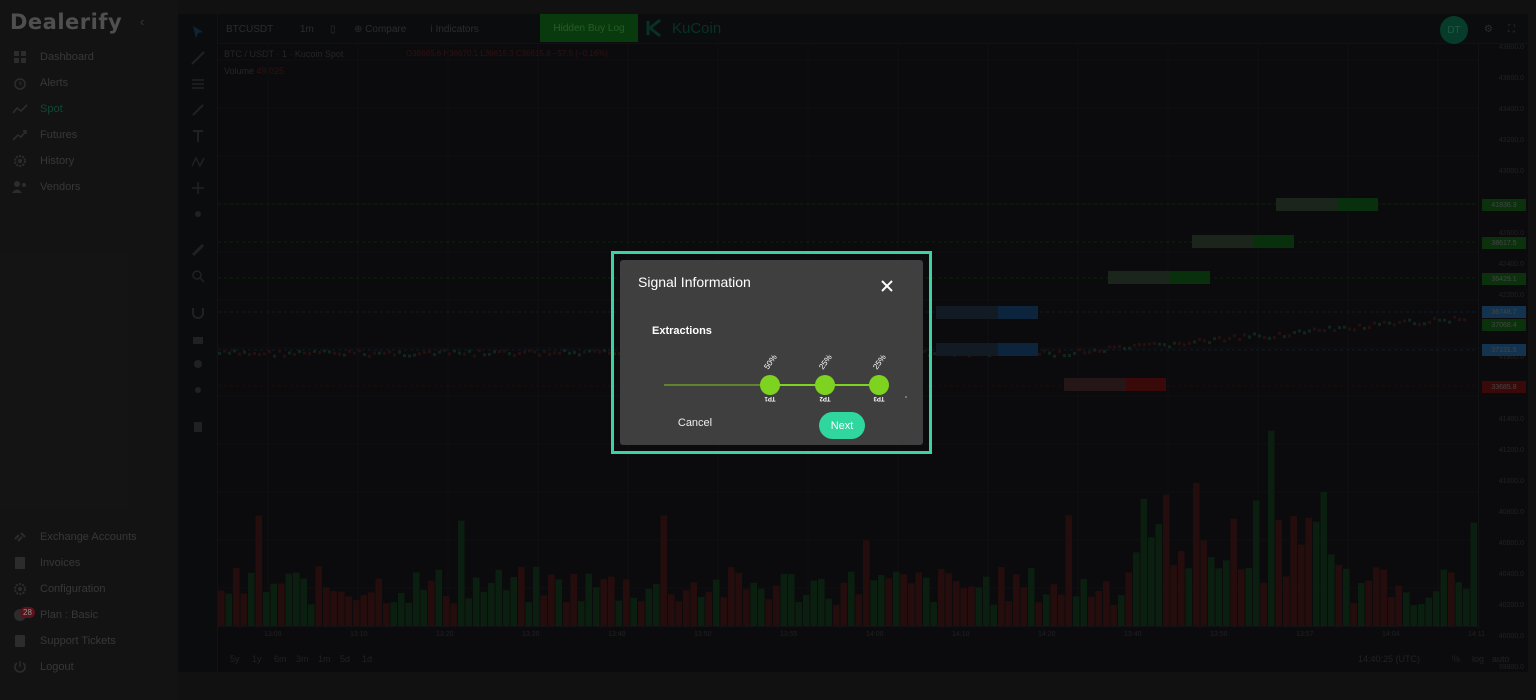  Describe the element at coordinates (879, 398) in the screenshot. I see `take-profit-label: TP3` at that location.